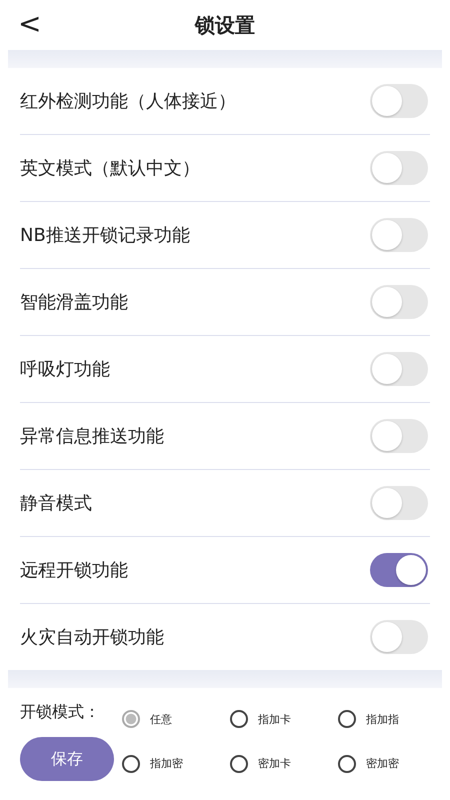 Image resolution: width=450 pixels, height=800 pixels. Describe the element at coordinates (382, 719) in the screenshot. I see `option-label: 指加指` at that location.